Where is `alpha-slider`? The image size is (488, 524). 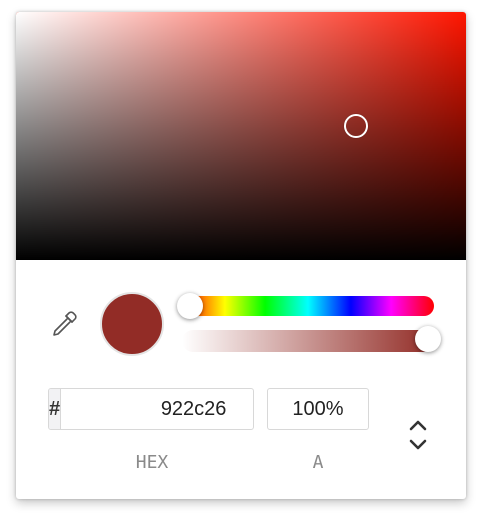
alpha-slider is located at coordinates (308, 341).